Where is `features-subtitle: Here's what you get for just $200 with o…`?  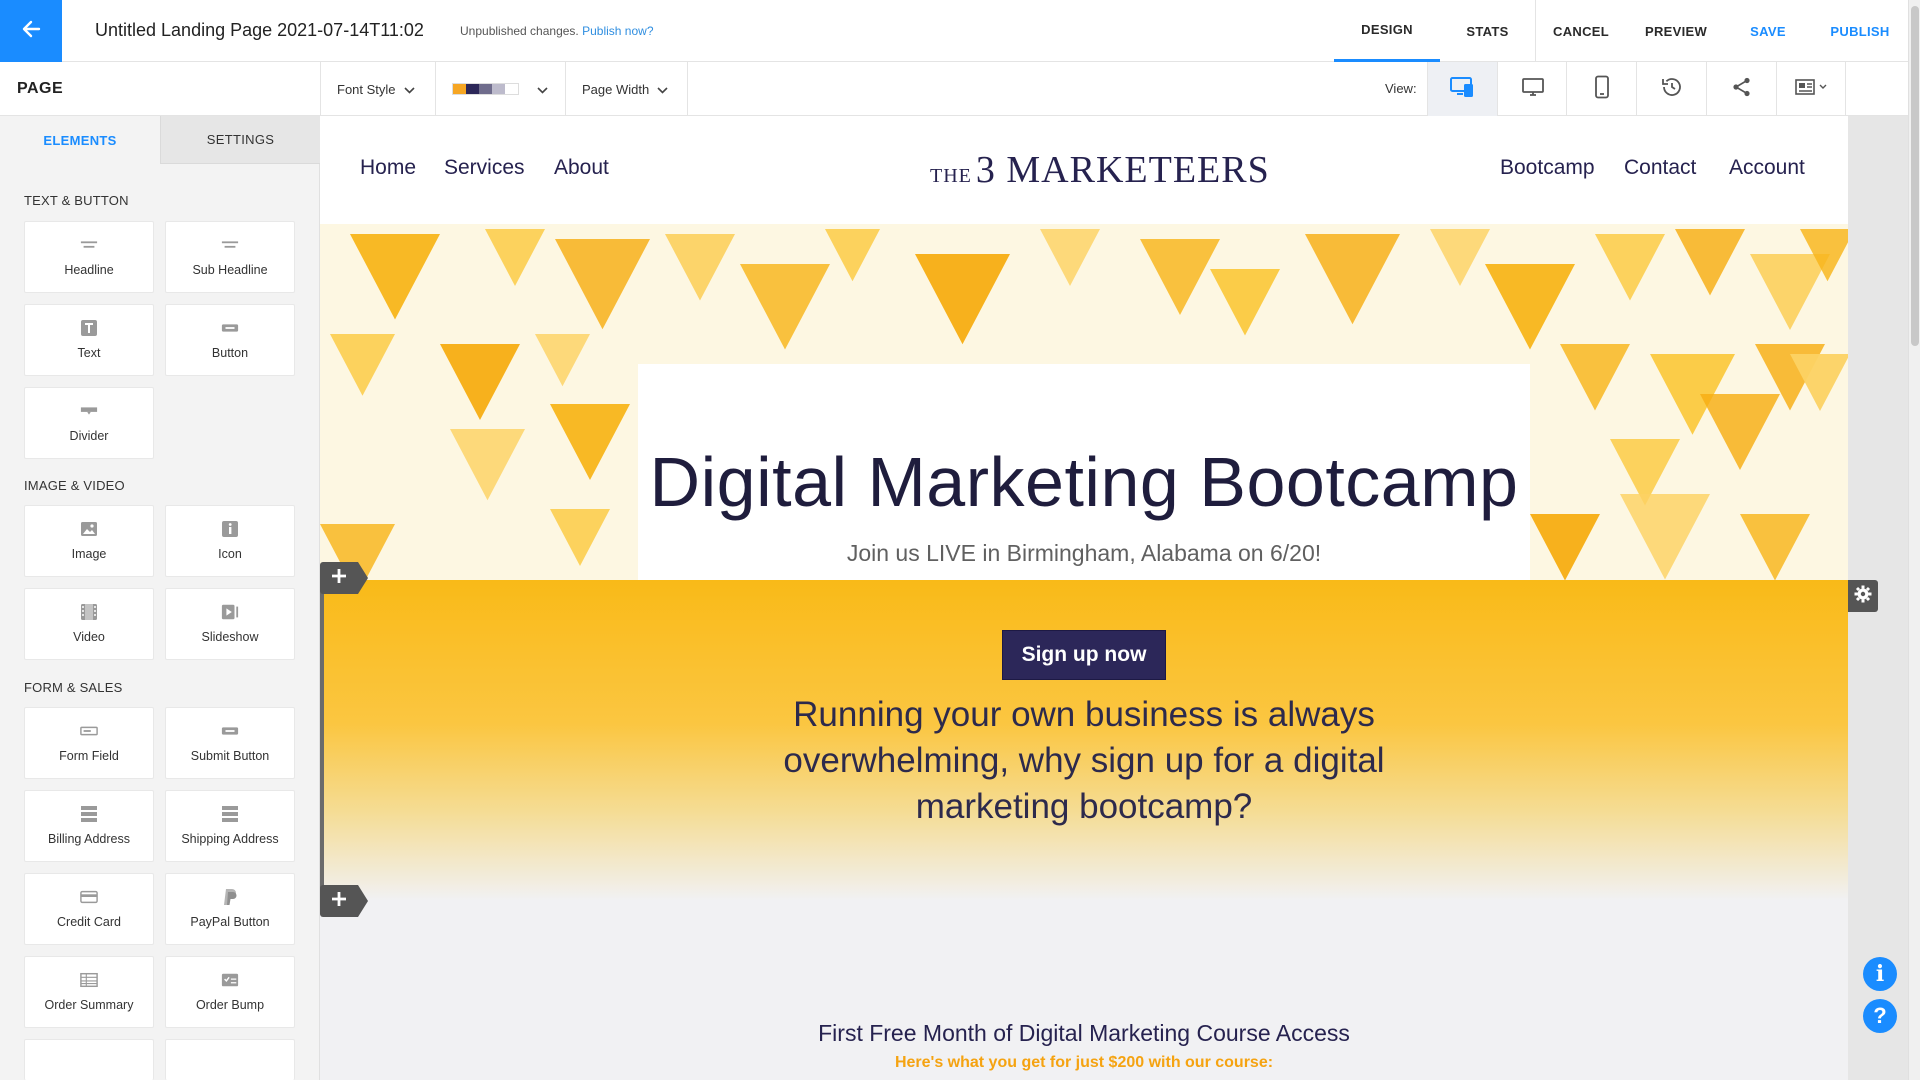 features-subtitle: Here's what you get for just $200 with o… is located at coordinates (1084, 1063).